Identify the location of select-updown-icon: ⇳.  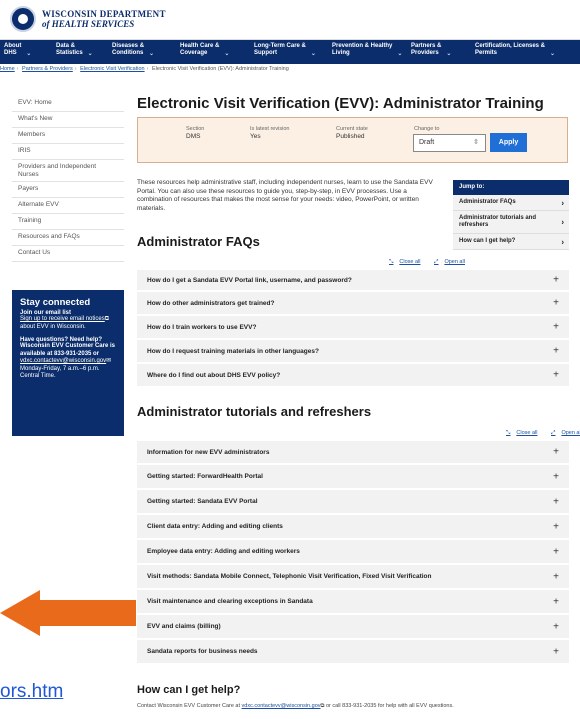
(476, 142).